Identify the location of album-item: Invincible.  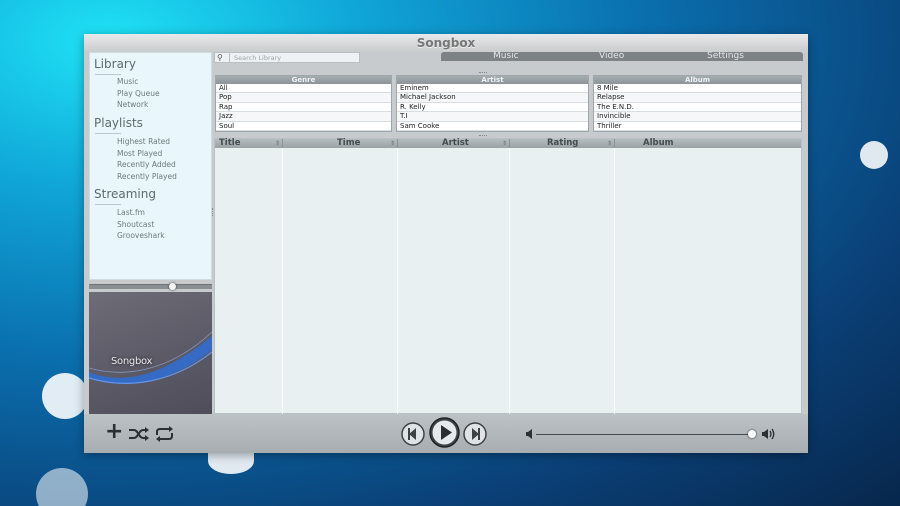
(697, 117).